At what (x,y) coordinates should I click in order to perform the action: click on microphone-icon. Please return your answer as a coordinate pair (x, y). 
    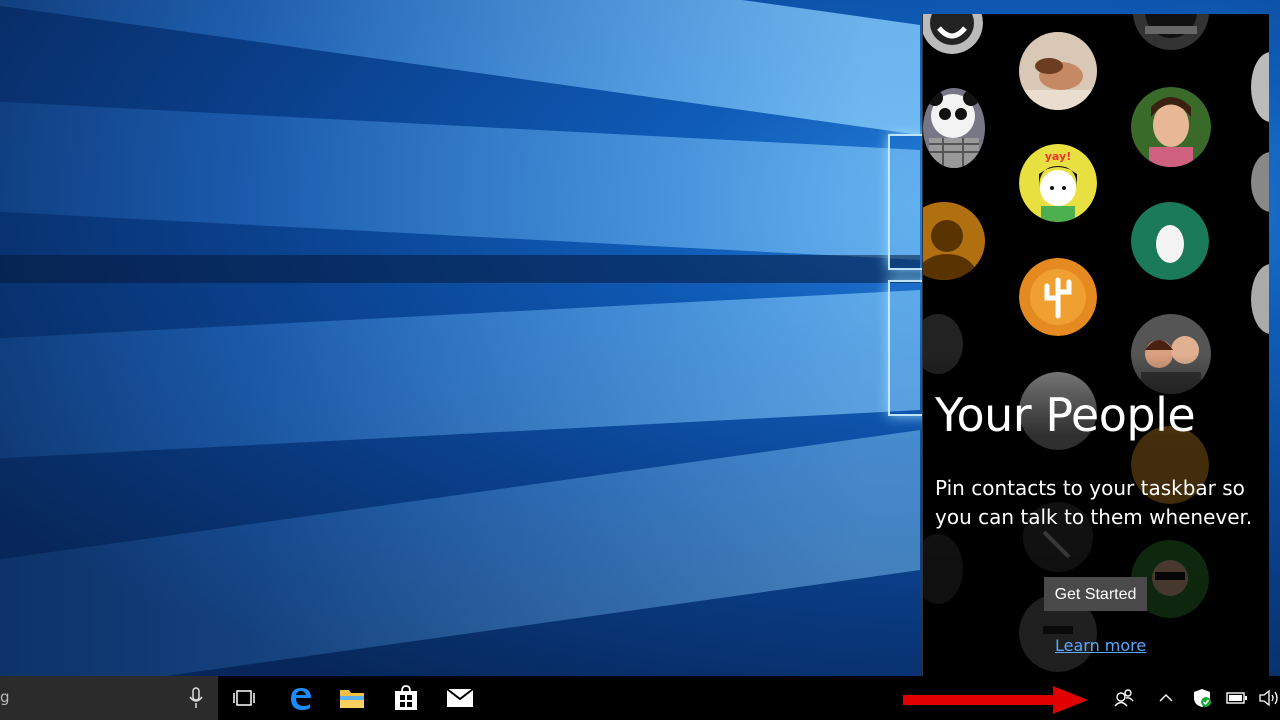
    Looking at the image, I should click on (196, 698).